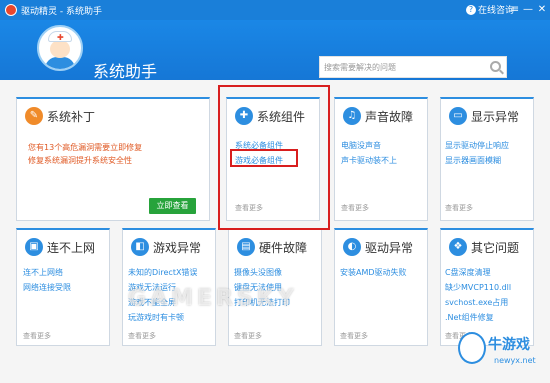 The width and height of the screenshot is (550, 383). I want to click on link-sound-driver: 声卡驱动装不上, so click(369, 160).